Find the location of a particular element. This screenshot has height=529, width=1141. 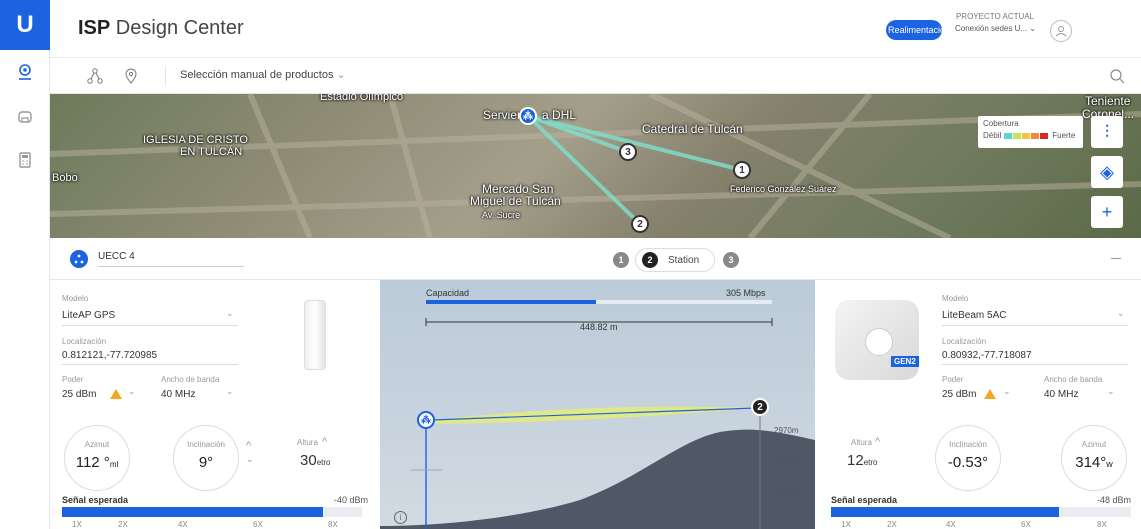

right-height-up-icon: ^ is located at coordinates (877, 442).